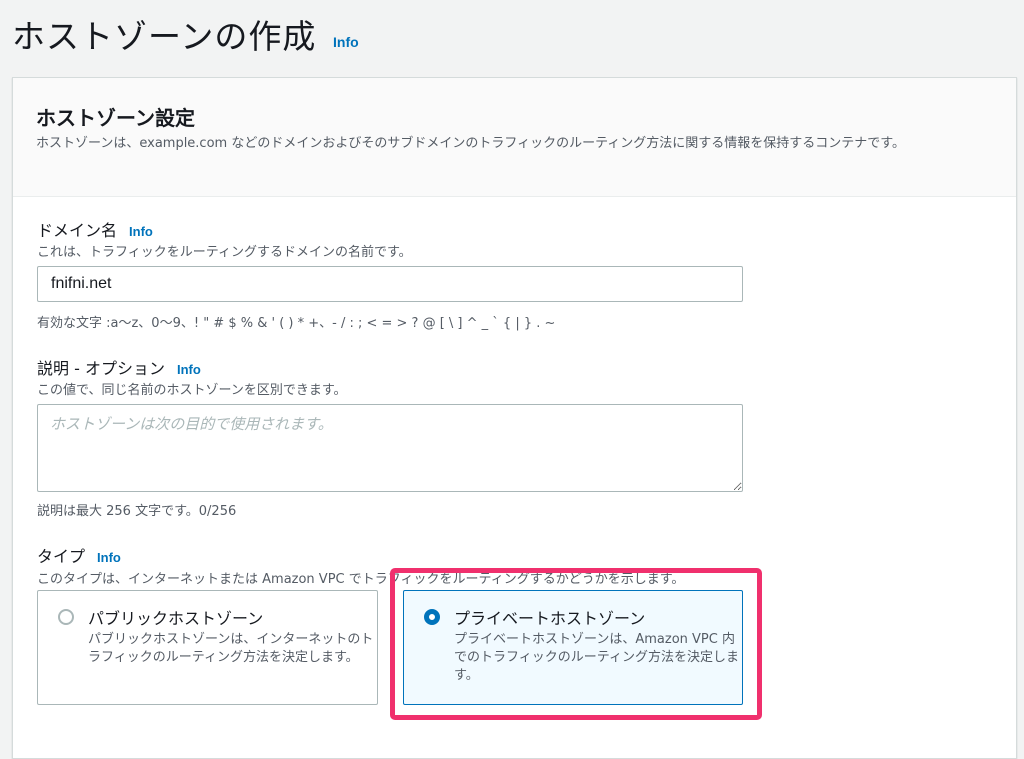  Describe the element at coordinates (66, 617) in the screenshot. I see `public-radio-button` at that location.